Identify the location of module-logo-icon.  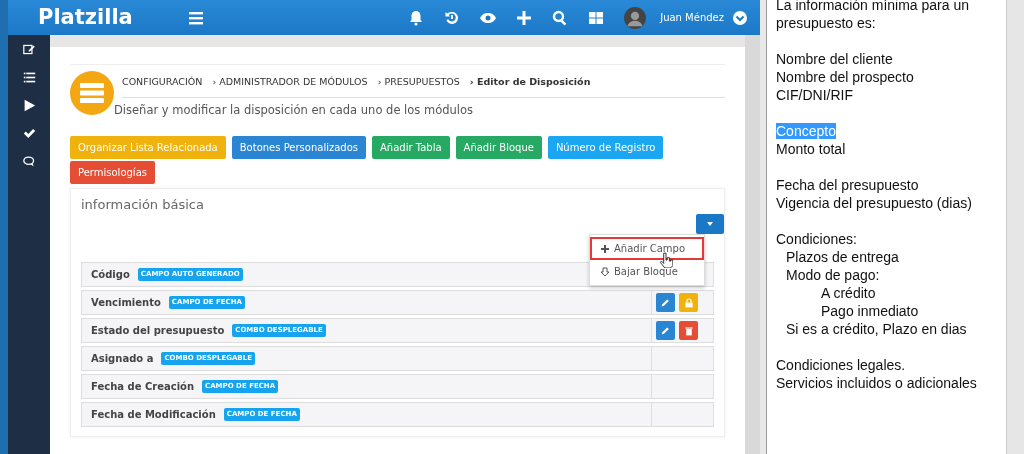
(92, 93).